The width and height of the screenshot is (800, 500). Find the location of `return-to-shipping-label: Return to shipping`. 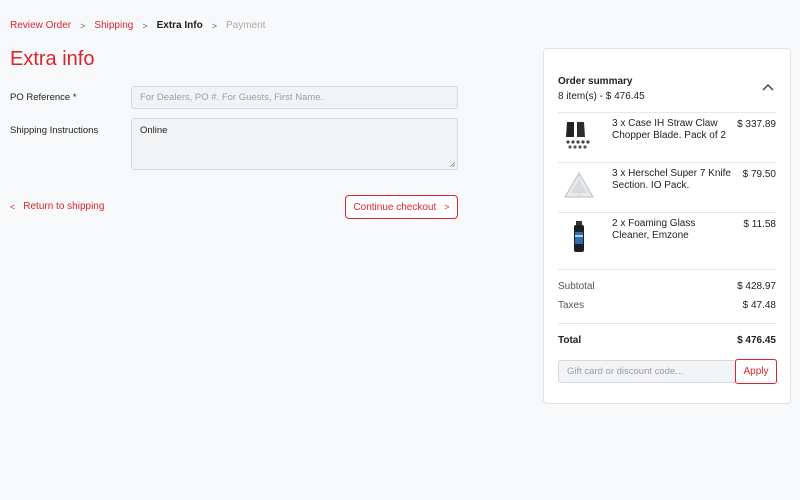

return-to-shipping-label: Return to shipping is located at coordinates (64, 206).